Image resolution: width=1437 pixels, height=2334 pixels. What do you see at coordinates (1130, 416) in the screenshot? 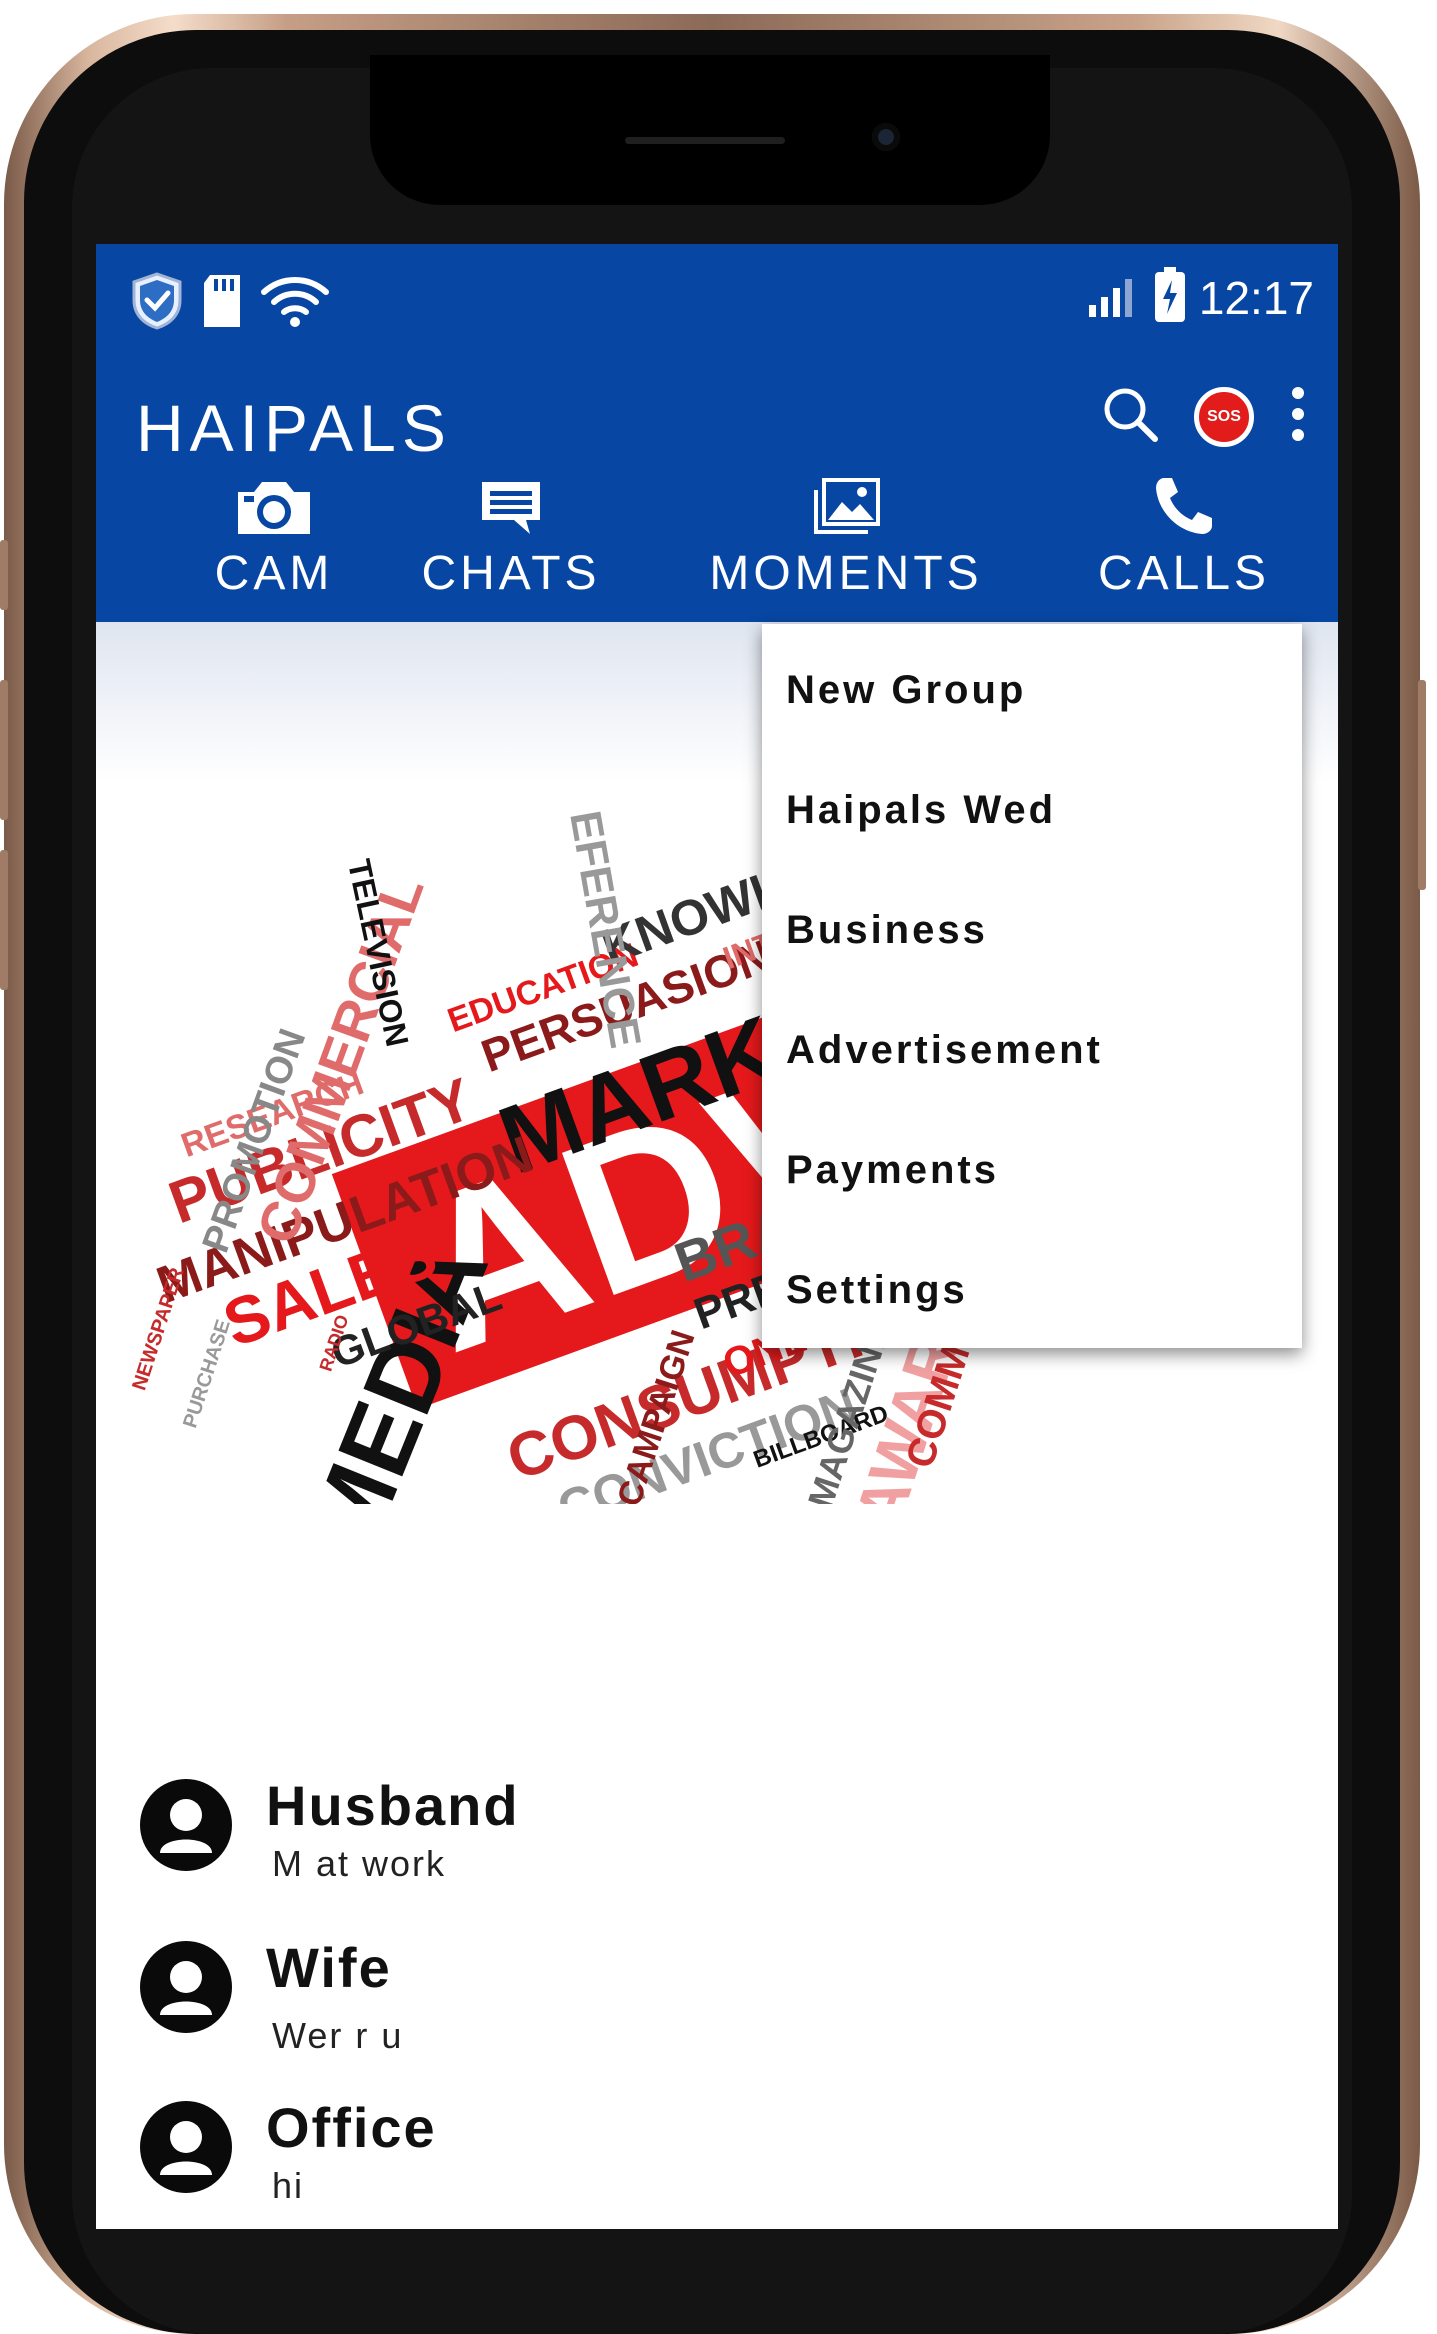
I see `search-icon` at bounding box center [1130, 416].